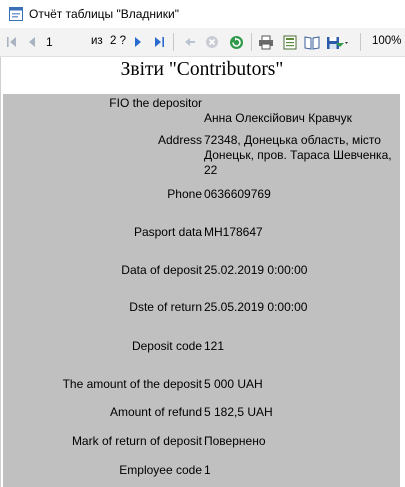 The height and width of the screenshot is (487, 405). I want to click on print-icon, so click(266, 42).